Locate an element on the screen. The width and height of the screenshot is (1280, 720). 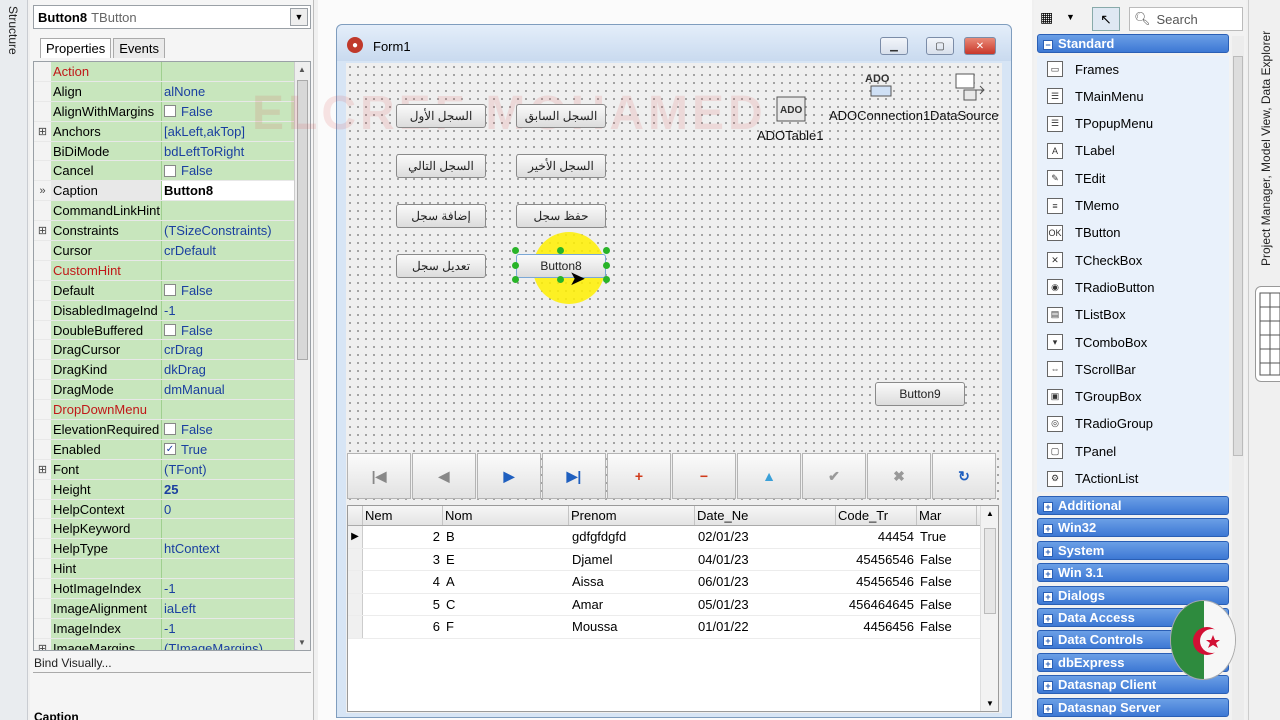
grid-cell: 06/01/23 is located at coordinates (765, 582).